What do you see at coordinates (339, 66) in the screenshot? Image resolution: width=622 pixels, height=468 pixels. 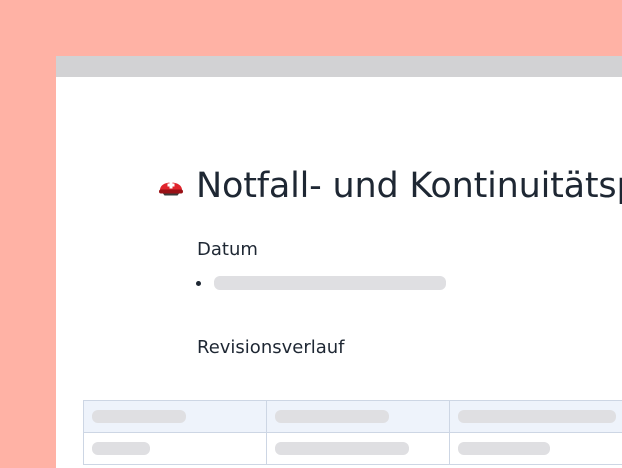 I see `document-top-bar` at bounding box center [339, 66].